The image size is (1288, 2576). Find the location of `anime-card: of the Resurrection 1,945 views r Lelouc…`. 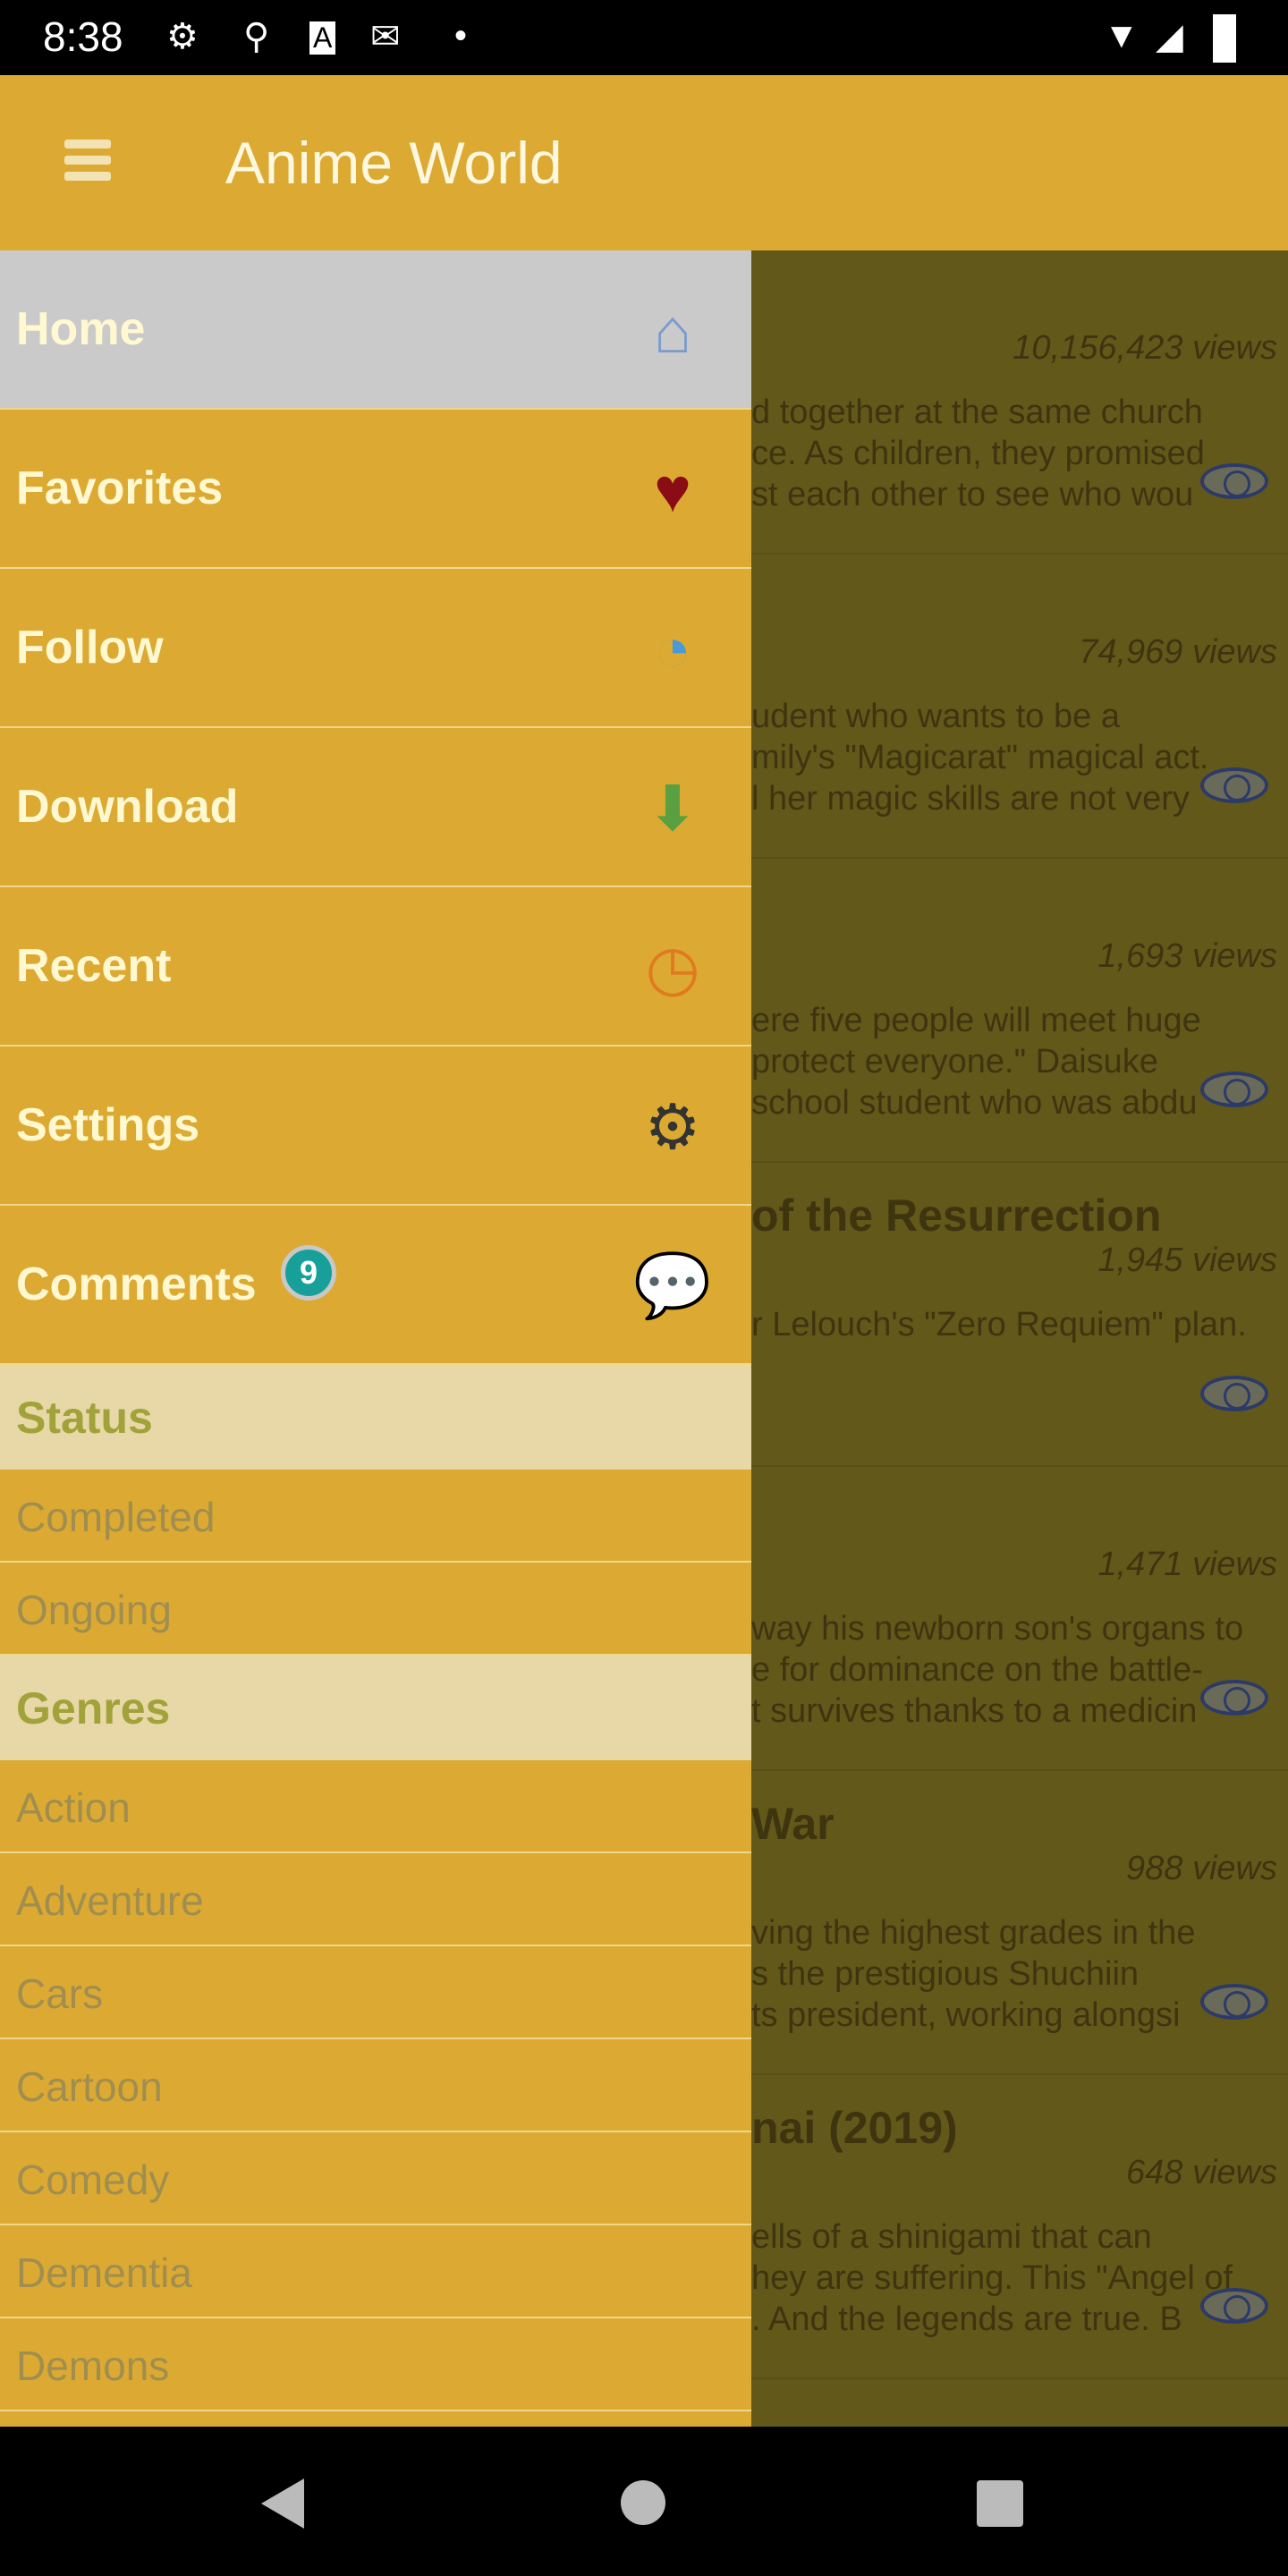

anime-card: of the Resurrection 1,945 views r Lelouc… is located at coordinates (1019, 1315).